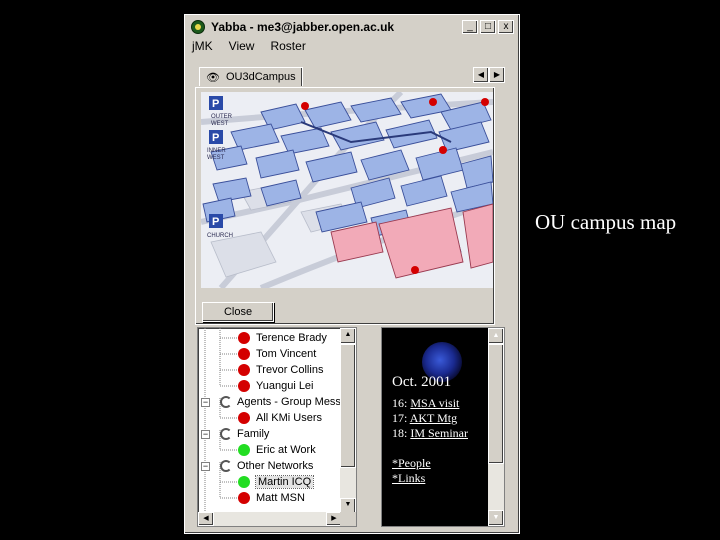 Image resolution: width=720 pixels, height=540 pixels. What do you see at coordinates (215, 222) in the screenshot?
I see `map-parking-3: P` at bounding box center [215, 222].